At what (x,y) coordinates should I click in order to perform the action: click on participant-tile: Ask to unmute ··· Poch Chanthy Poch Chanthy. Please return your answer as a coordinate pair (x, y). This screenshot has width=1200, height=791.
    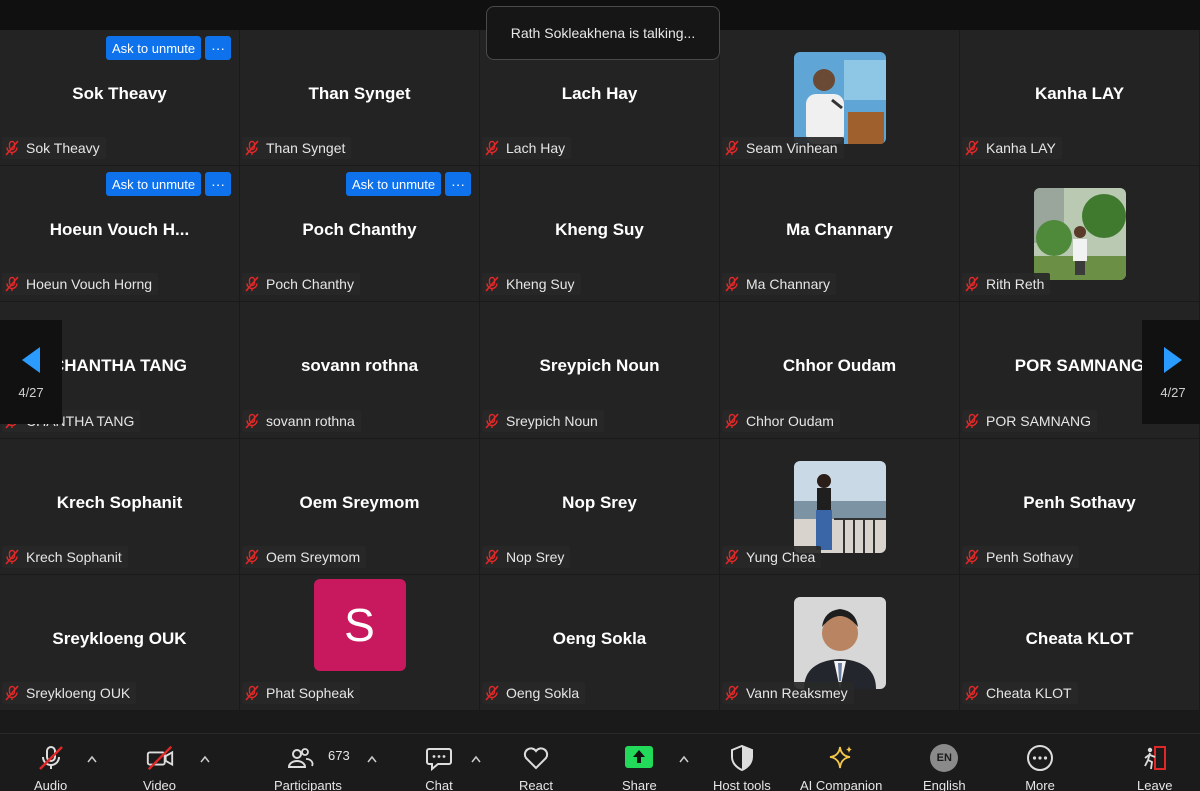
    Looking at the image, I should click on (359, 234).